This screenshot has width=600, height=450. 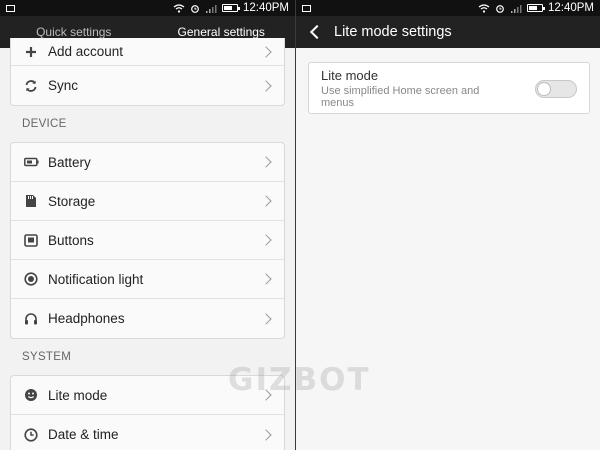 I want to click on storage-icon, so click(x=31, y=201).